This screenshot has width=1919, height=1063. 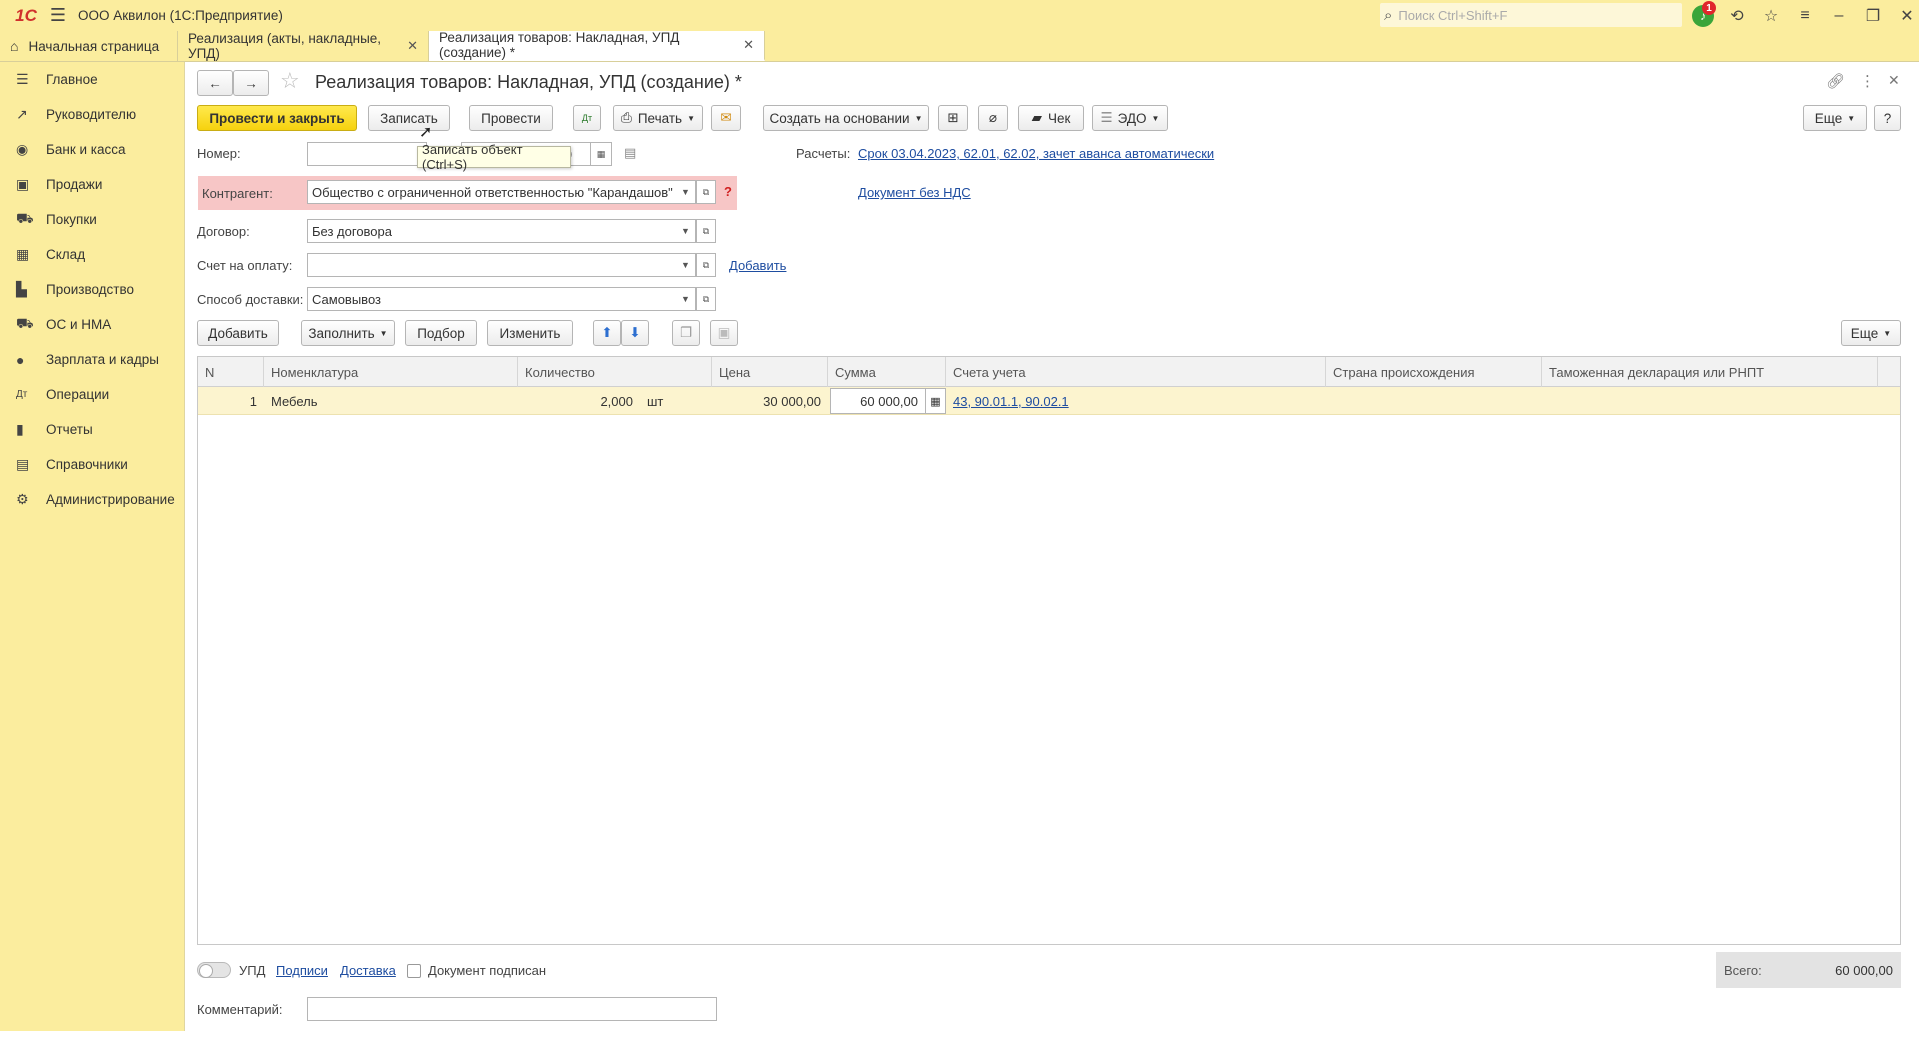 I want to click on dt-kt-postings-icon: Дт, so click(x=587, y=118).